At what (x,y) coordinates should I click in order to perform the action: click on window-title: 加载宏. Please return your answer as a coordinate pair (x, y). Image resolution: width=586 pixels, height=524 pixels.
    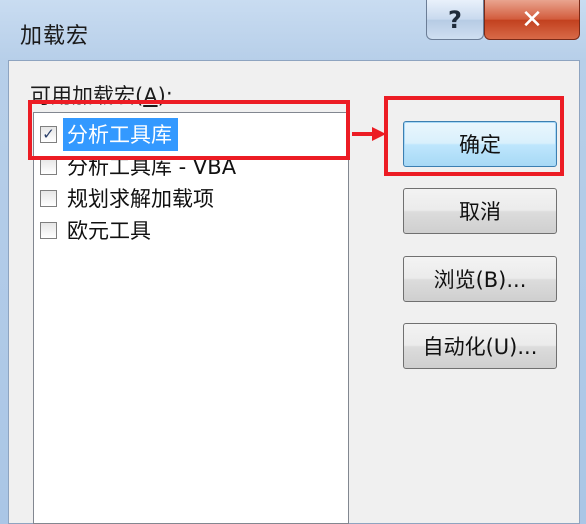
    Looking at the image, I should click on (55, 36).